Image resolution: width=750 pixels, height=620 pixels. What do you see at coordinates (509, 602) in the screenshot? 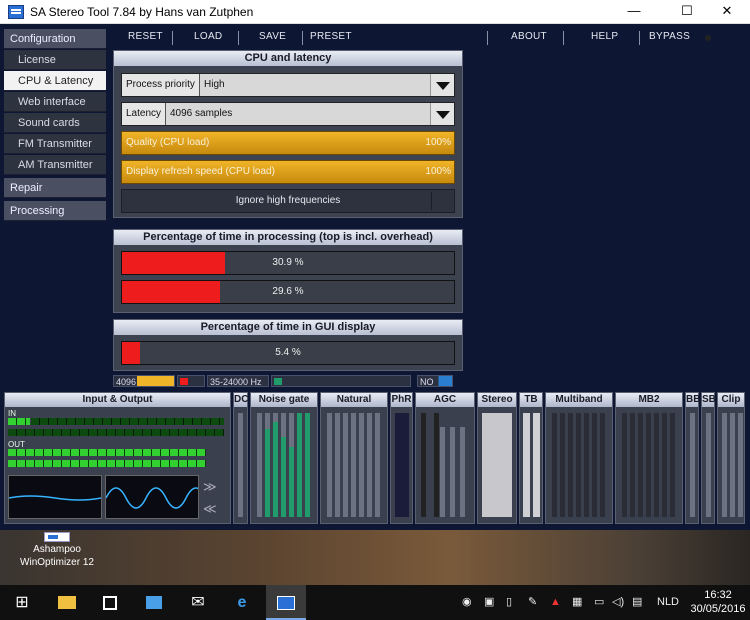
I see `tray-usb-icon: ▯` at bounding box center [509, 602].